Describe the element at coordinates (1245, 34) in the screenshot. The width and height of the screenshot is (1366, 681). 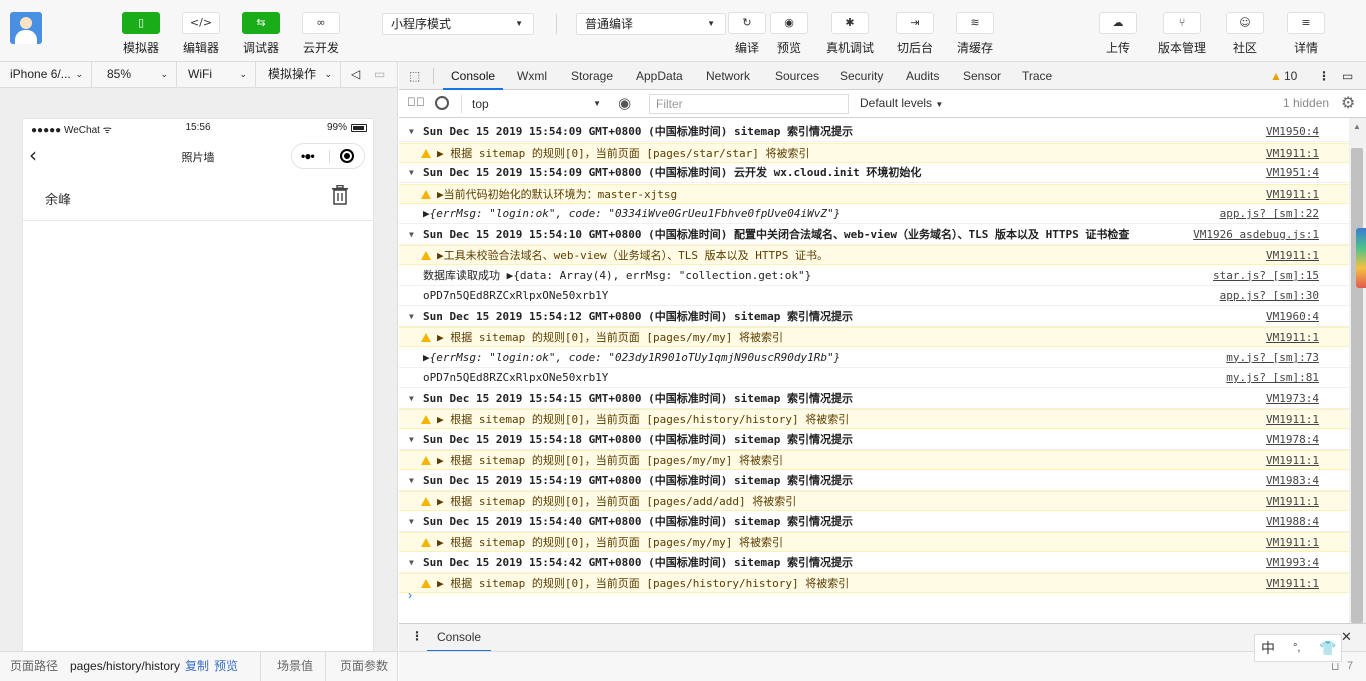
I see `community-button: ☺ 社区` at that location.